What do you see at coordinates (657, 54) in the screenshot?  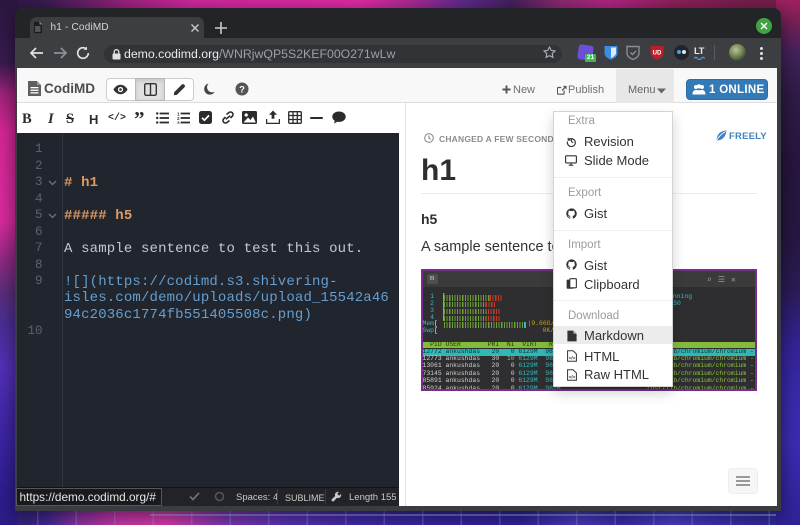 I see `svg-text: UD` at bounding box center [657, 54].